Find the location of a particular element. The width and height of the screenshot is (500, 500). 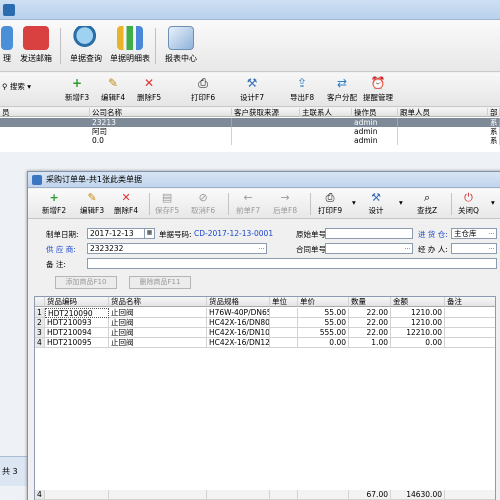

find-button: ⌕ 查找Z is located at coordinates (427, 204).